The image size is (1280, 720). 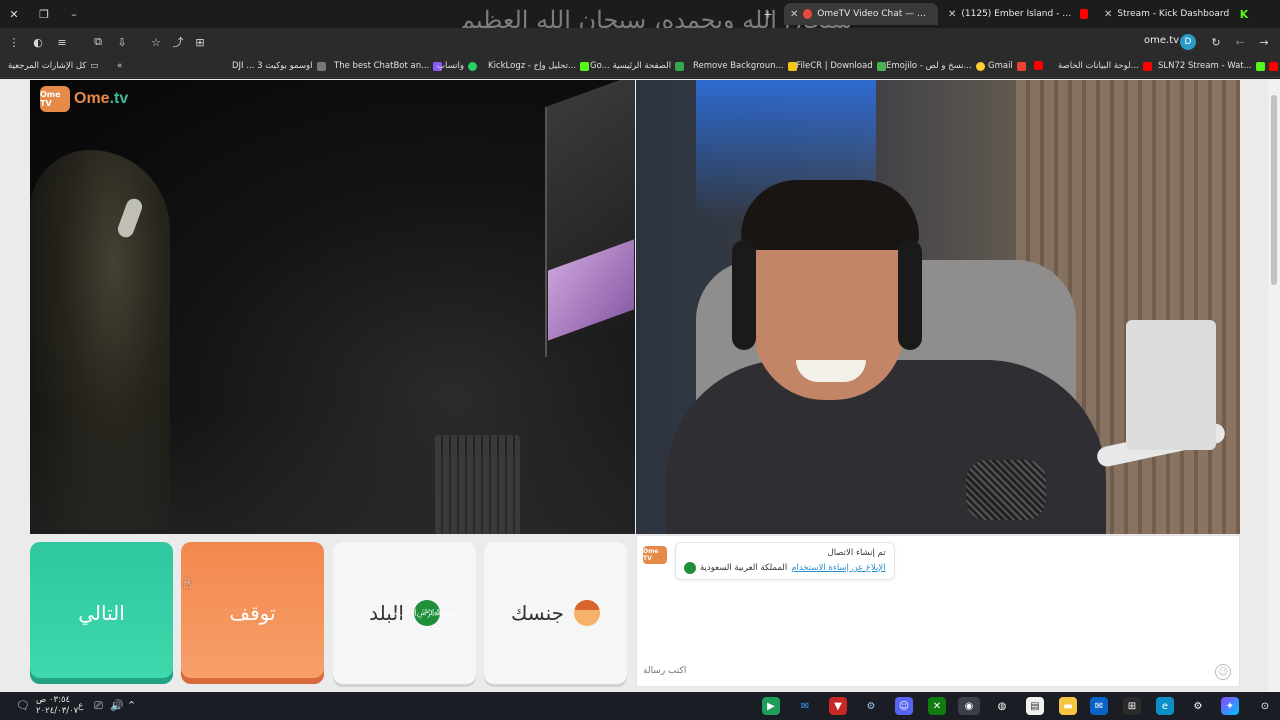 I want to click on ometv-logo-icon: Ome TV, so click(x=55, y=99).